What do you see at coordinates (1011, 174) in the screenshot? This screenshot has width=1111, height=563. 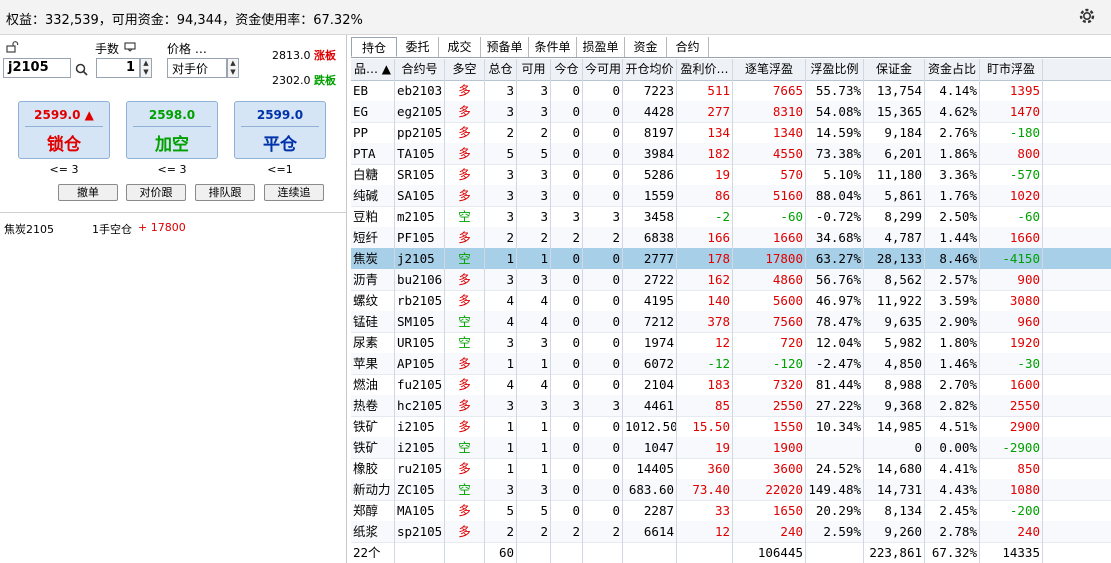 I see `cell-mtm-pnl: -570` at bounding box center [1011, 174].